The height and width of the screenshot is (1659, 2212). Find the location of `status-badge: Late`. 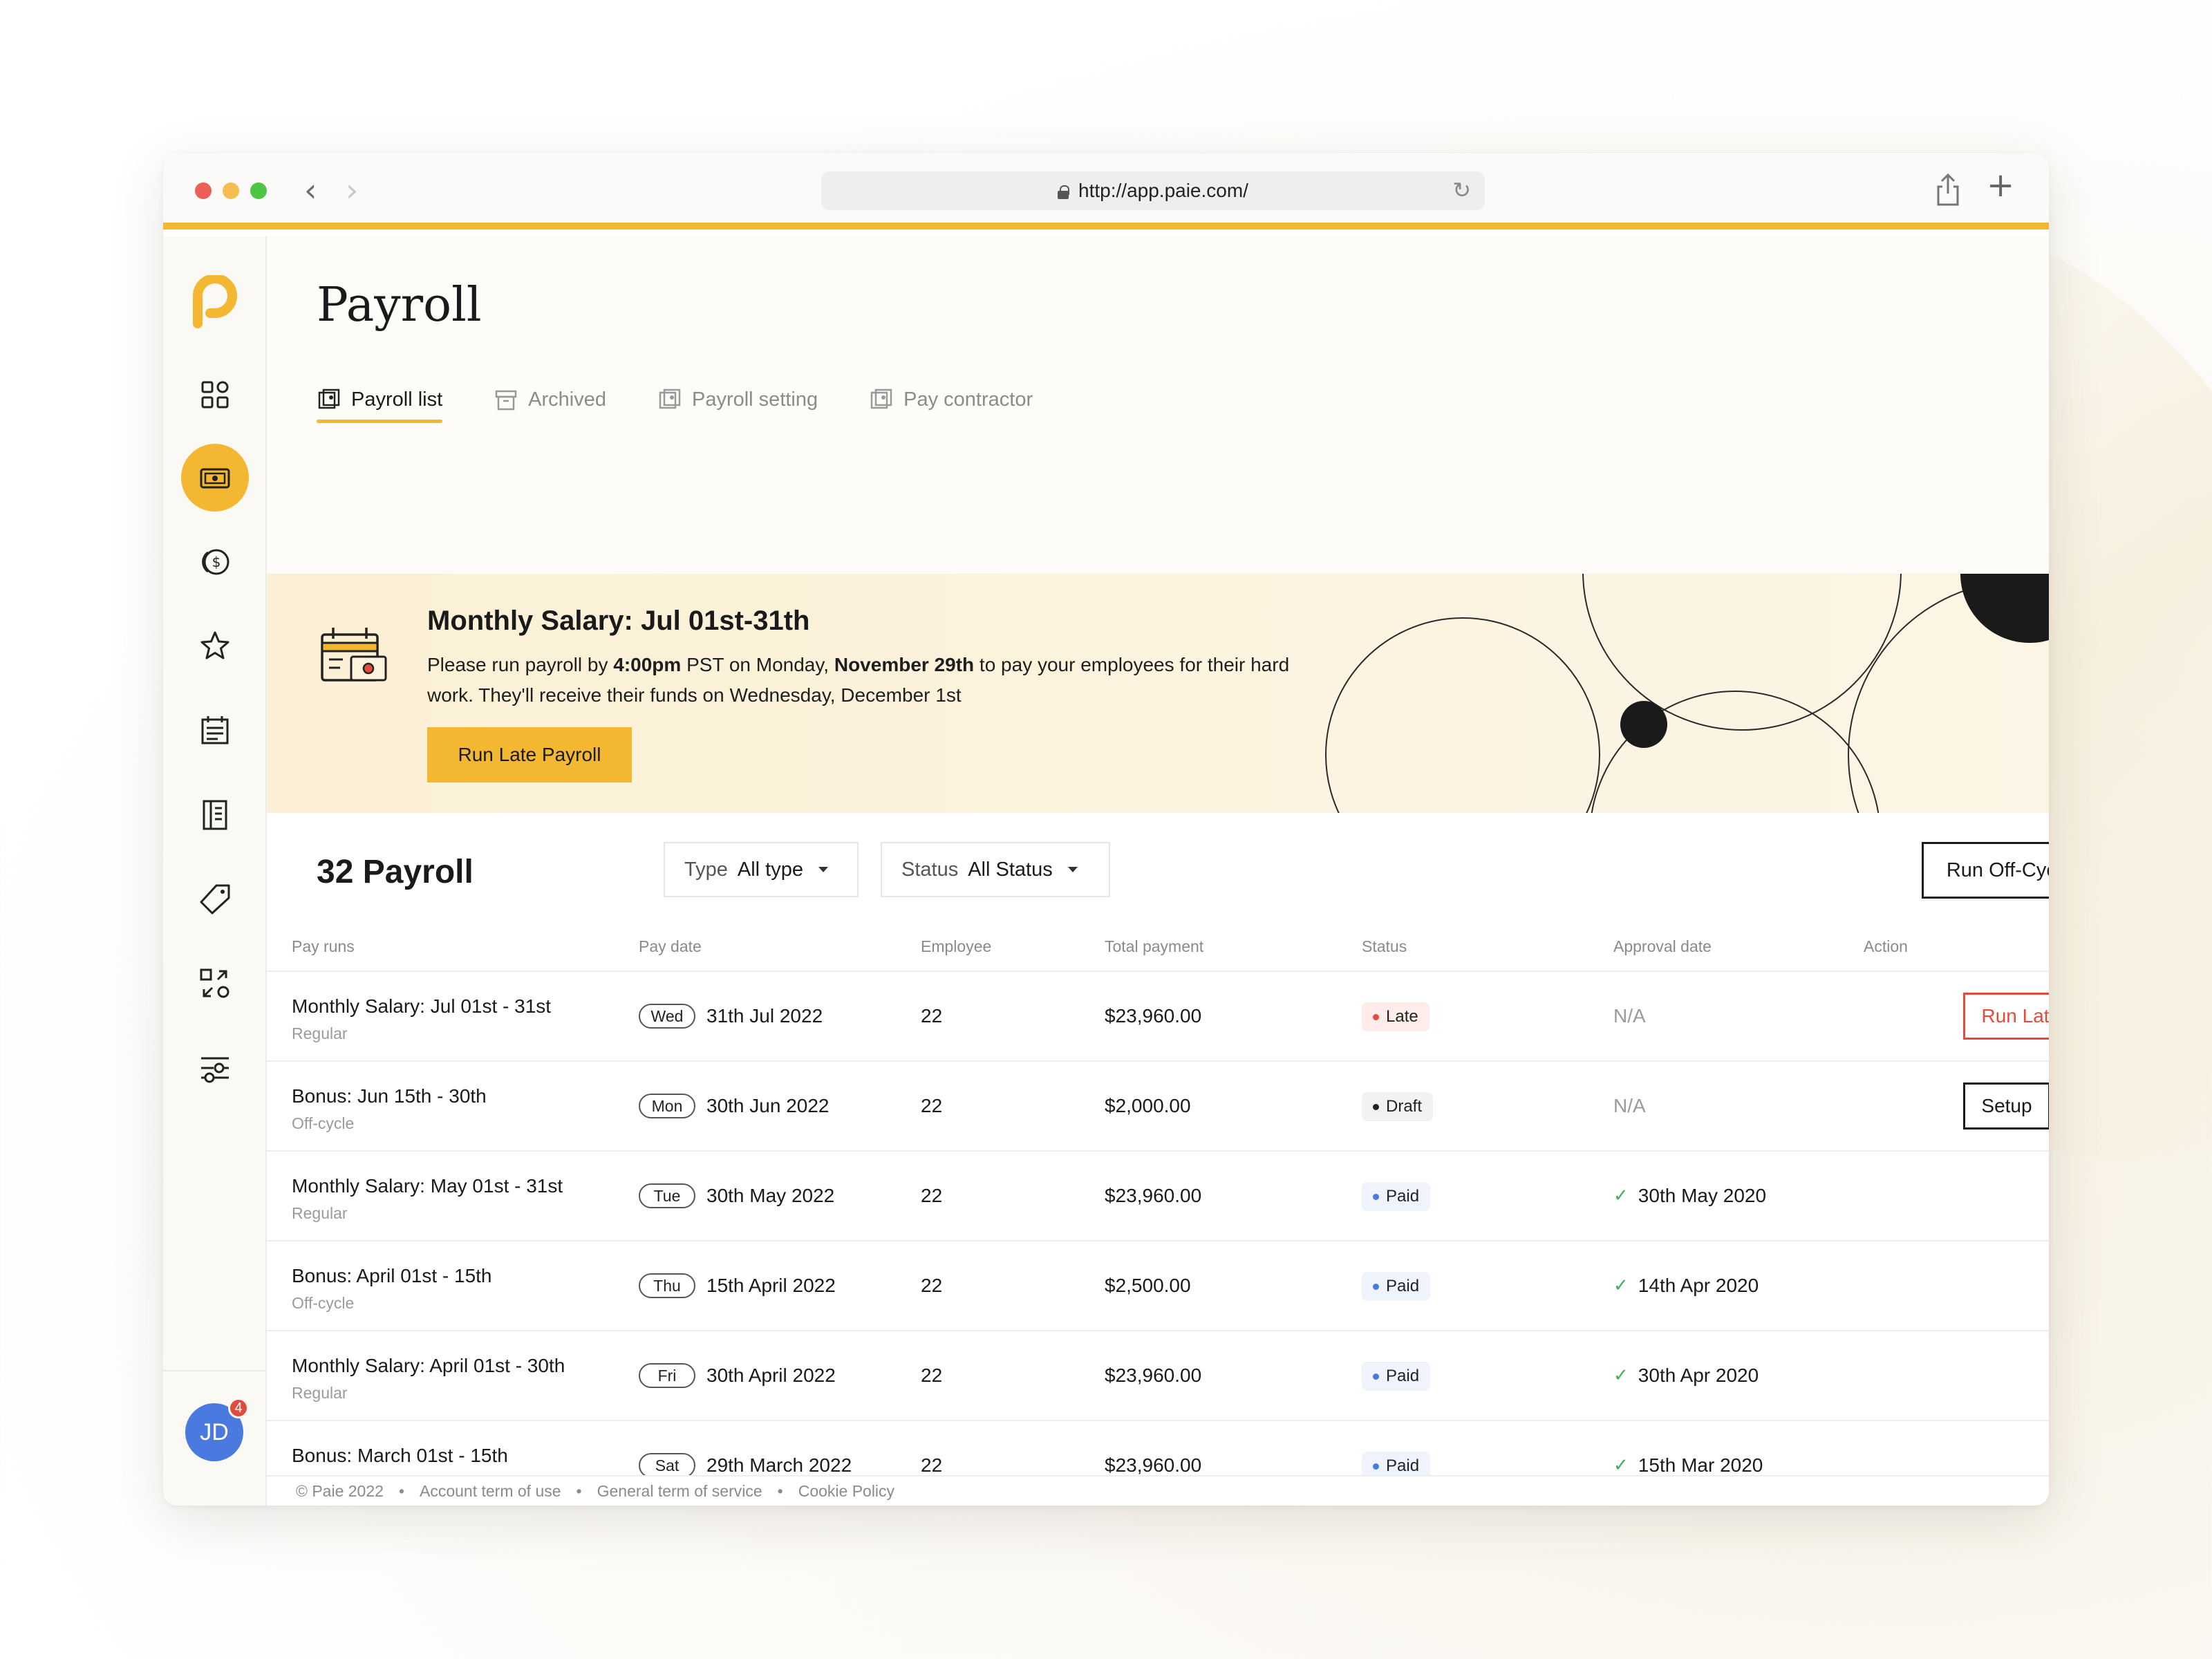

status-badge: Late is located at coordinates (1396, 1016).